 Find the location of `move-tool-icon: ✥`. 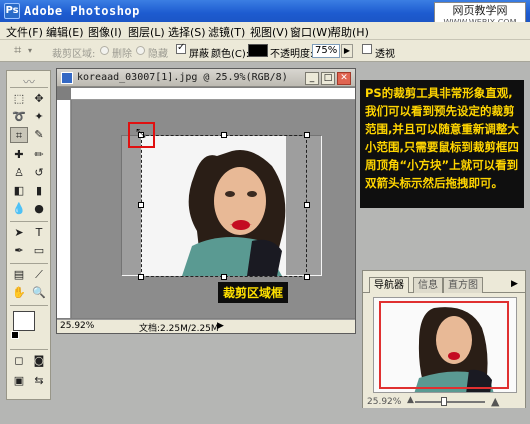

move-tool-icon: ✥ is located at coordinates (39, 99).